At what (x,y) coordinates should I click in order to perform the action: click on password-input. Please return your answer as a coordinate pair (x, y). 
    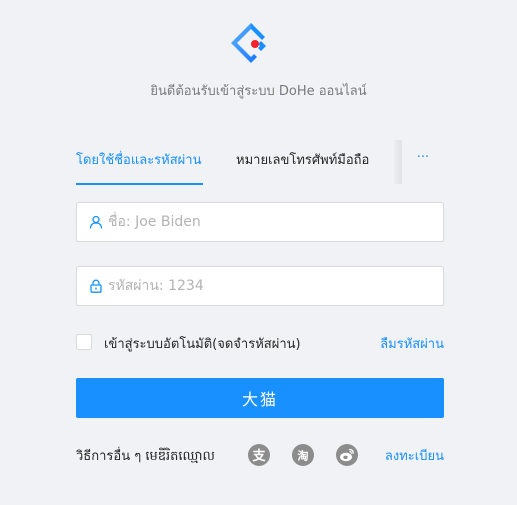
    Looking at the image, I should click on (268, 286).